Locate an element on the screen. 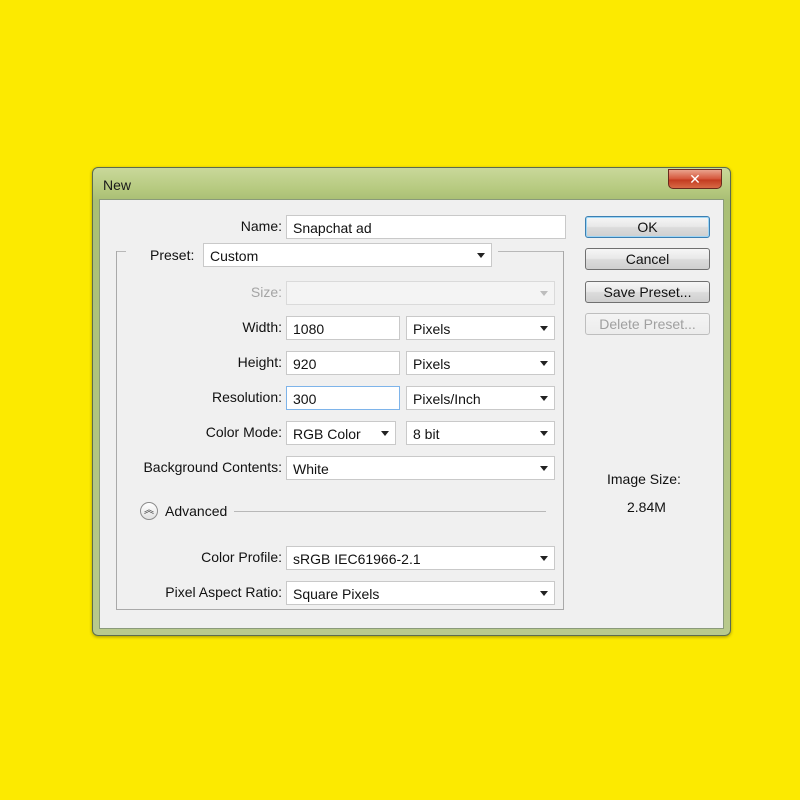  advanced-divider is located at coordinates (390, 511).